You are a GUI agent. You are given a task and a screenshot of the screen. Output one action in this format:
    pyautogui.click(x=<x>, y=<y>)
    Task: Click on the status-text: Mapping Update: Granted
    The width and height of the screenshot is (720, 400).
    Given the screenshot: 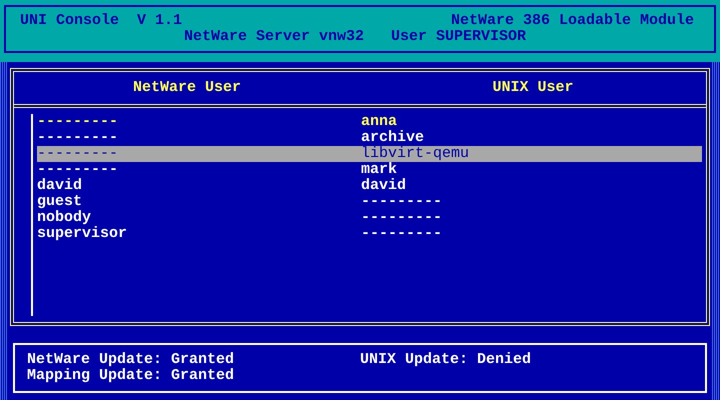 What is the action you would take?
    pyautogui.click(x=131, y=376)
    